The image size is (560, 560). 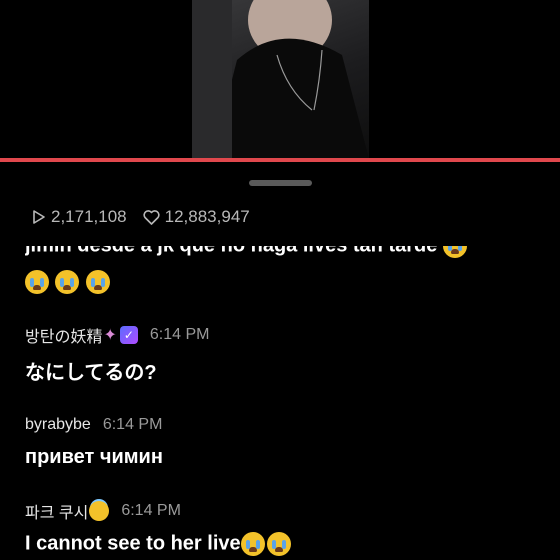 What do you see at coordinates (94, 457) in the screenshot?
I see `comment-text: привет чимин` at bounding box center [94, 457].